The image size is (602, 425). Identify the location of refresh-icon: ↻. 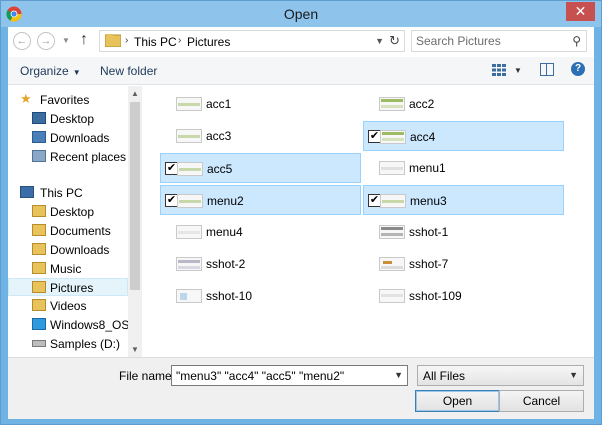
(394, 41).